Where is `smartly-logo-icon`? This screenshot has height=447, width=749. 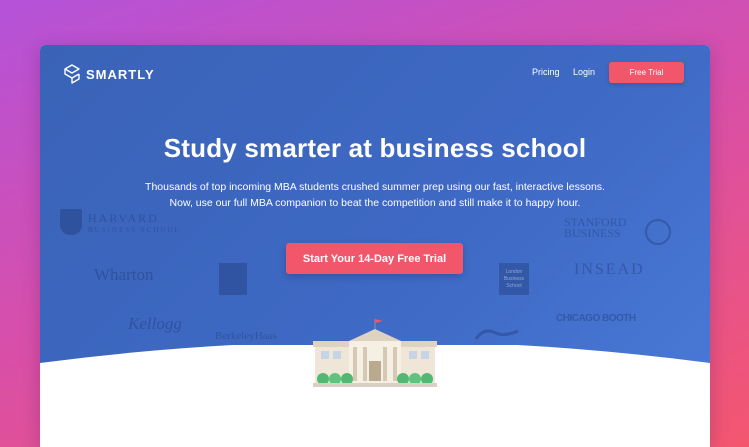
smartly-logo-icon is located at coordinates (72, 74).